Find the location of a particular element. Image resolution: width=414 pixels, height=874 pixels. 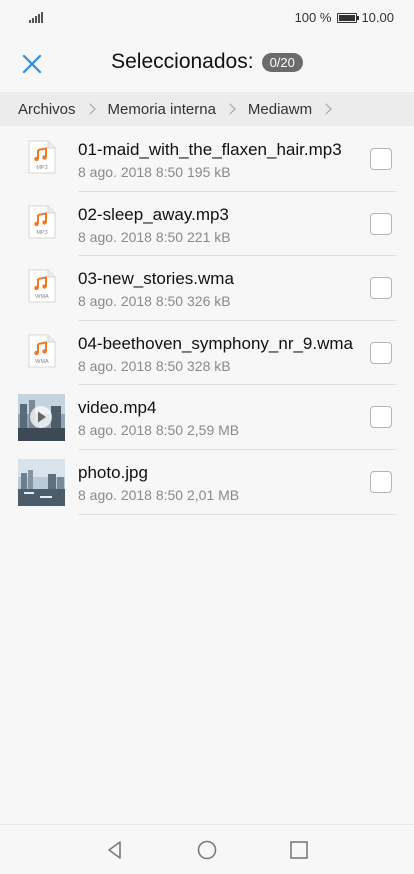

selection-header: Seleccionados: 0/20 is located at coordinates (207, 63).